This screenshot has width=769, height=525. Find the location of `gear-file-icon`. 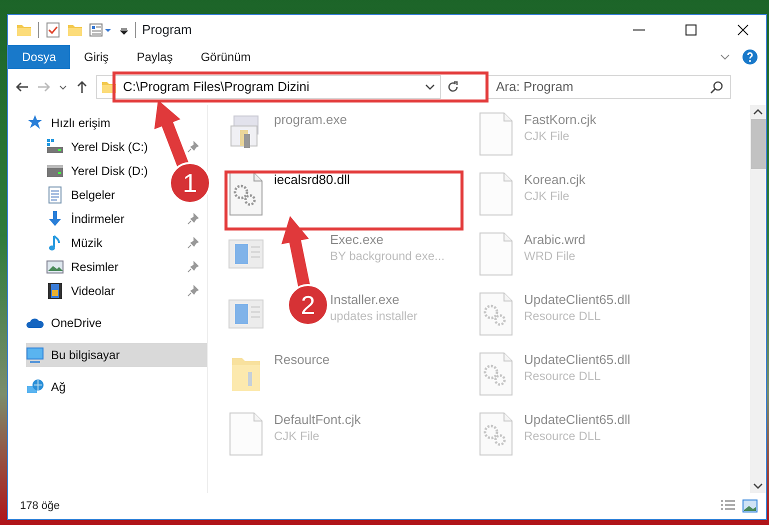

gear-file-icon is located at coordinates (246, 194).